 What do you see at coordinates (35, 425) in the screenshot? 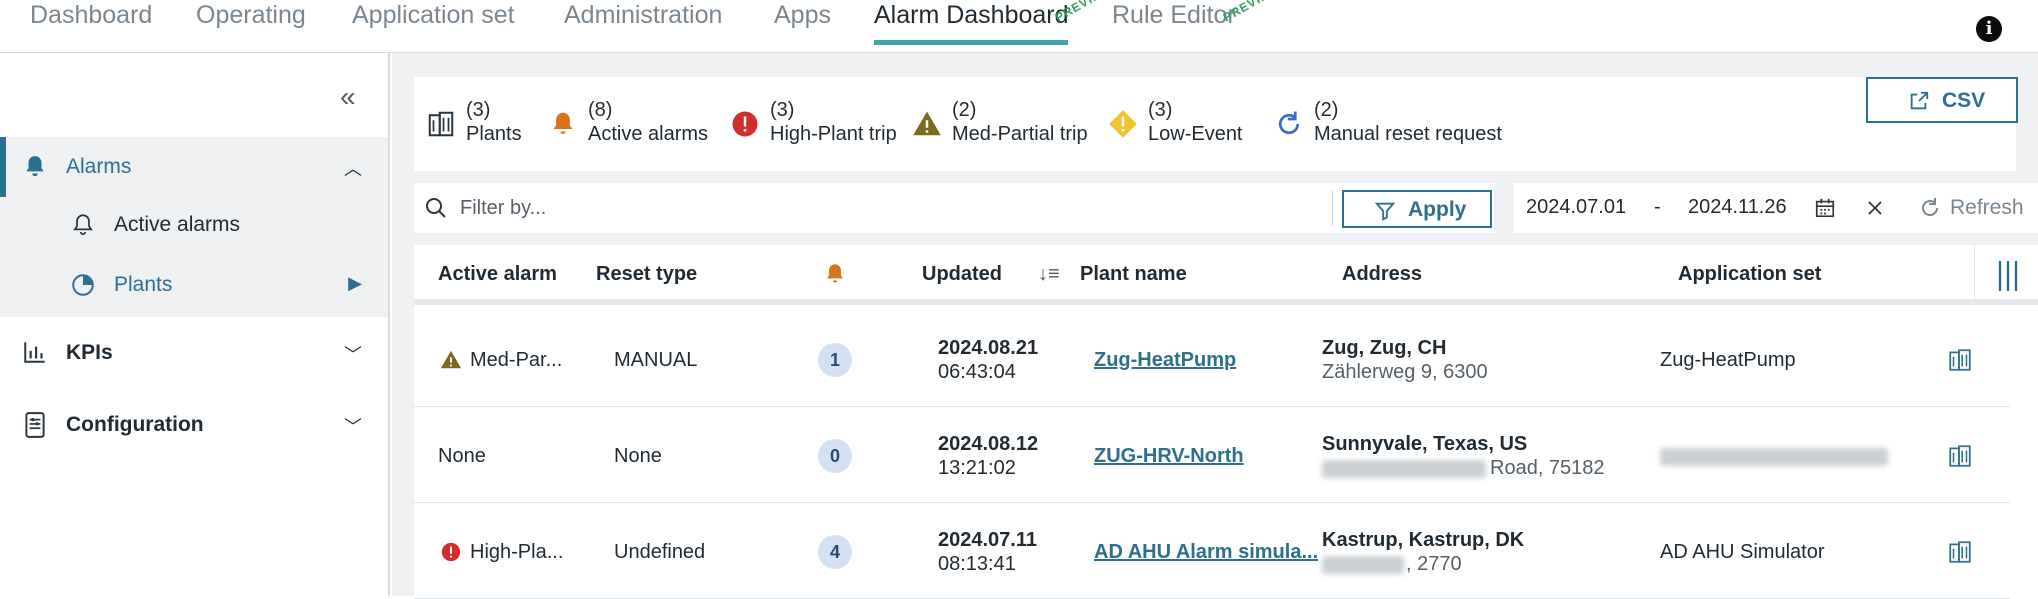
I see `device-settings-icon` at bounding box center [35, 425].